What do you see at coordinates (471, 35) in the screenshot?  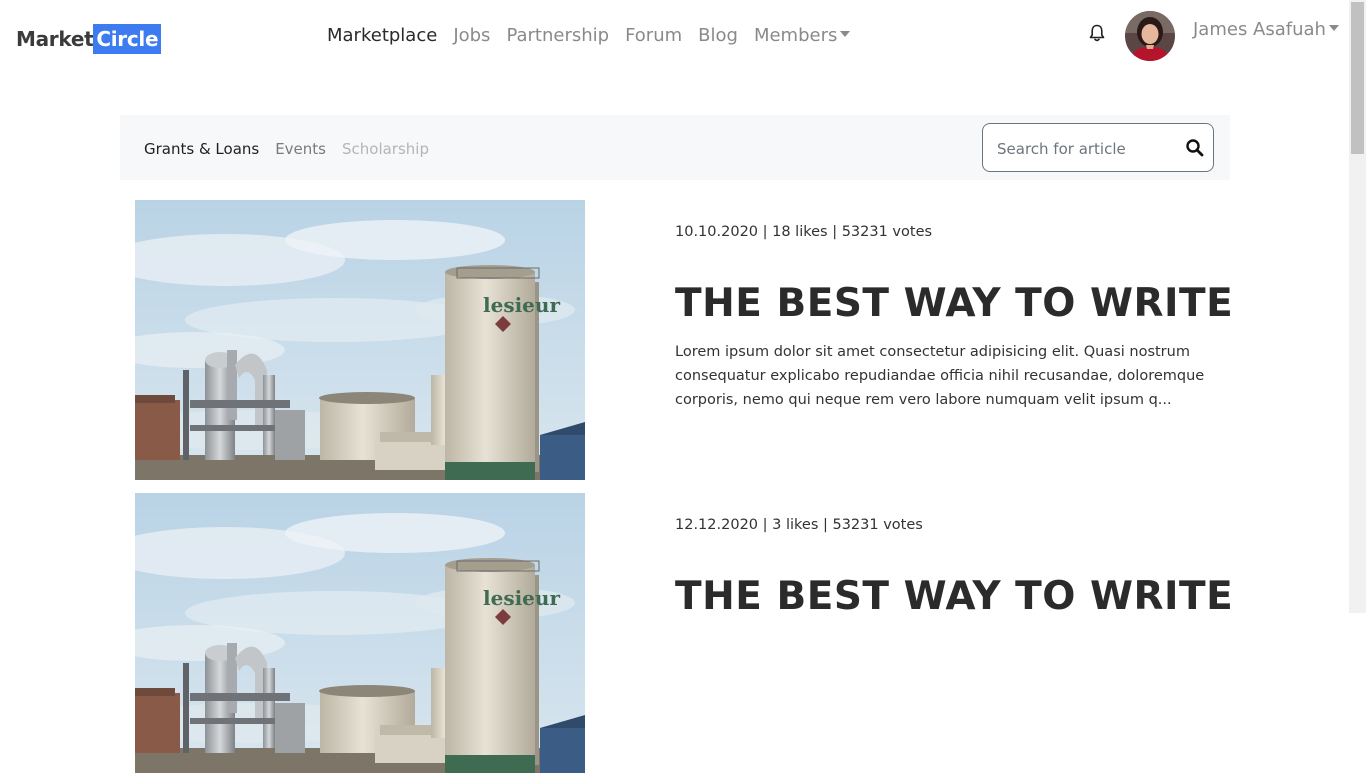 I see `nav-item-jobs: Jobs` at bounding box center [471, 35].